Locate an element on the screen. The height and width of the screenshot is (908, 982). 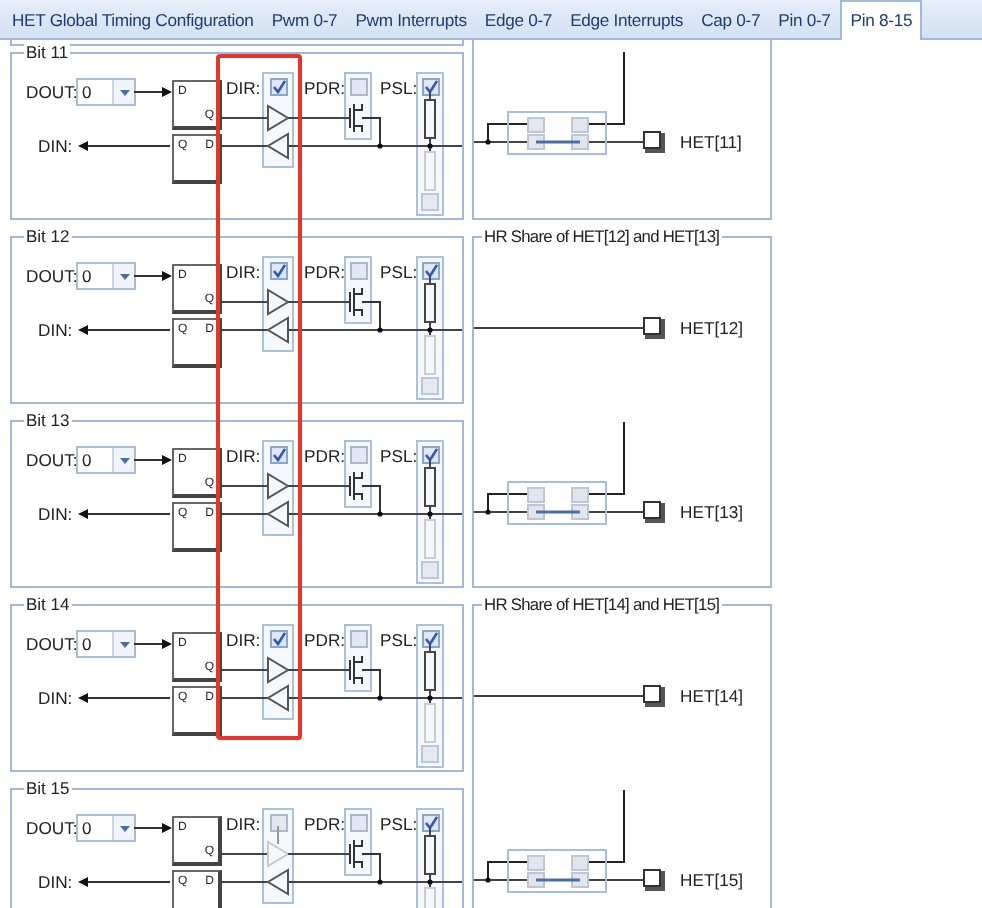
bit-title: Bit 11 is located at coordinates (47, 52).